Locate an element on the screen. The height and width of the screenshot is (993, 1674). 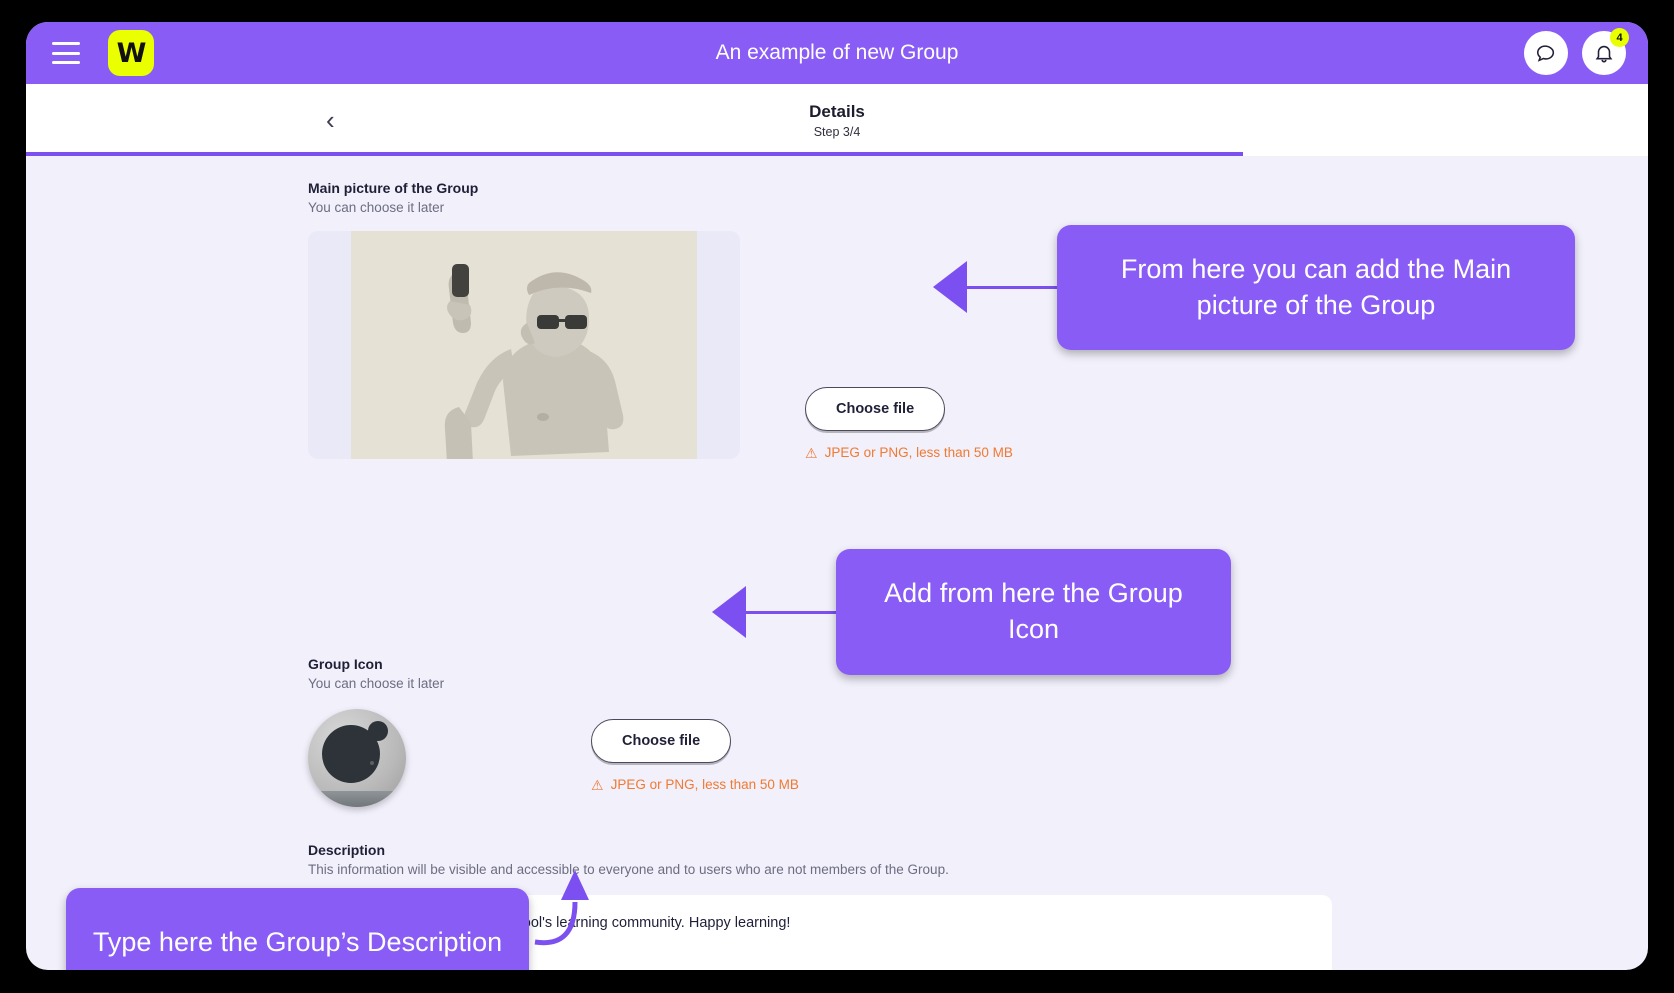
hamburger-menu-icon is located at coordinates (67, 53).